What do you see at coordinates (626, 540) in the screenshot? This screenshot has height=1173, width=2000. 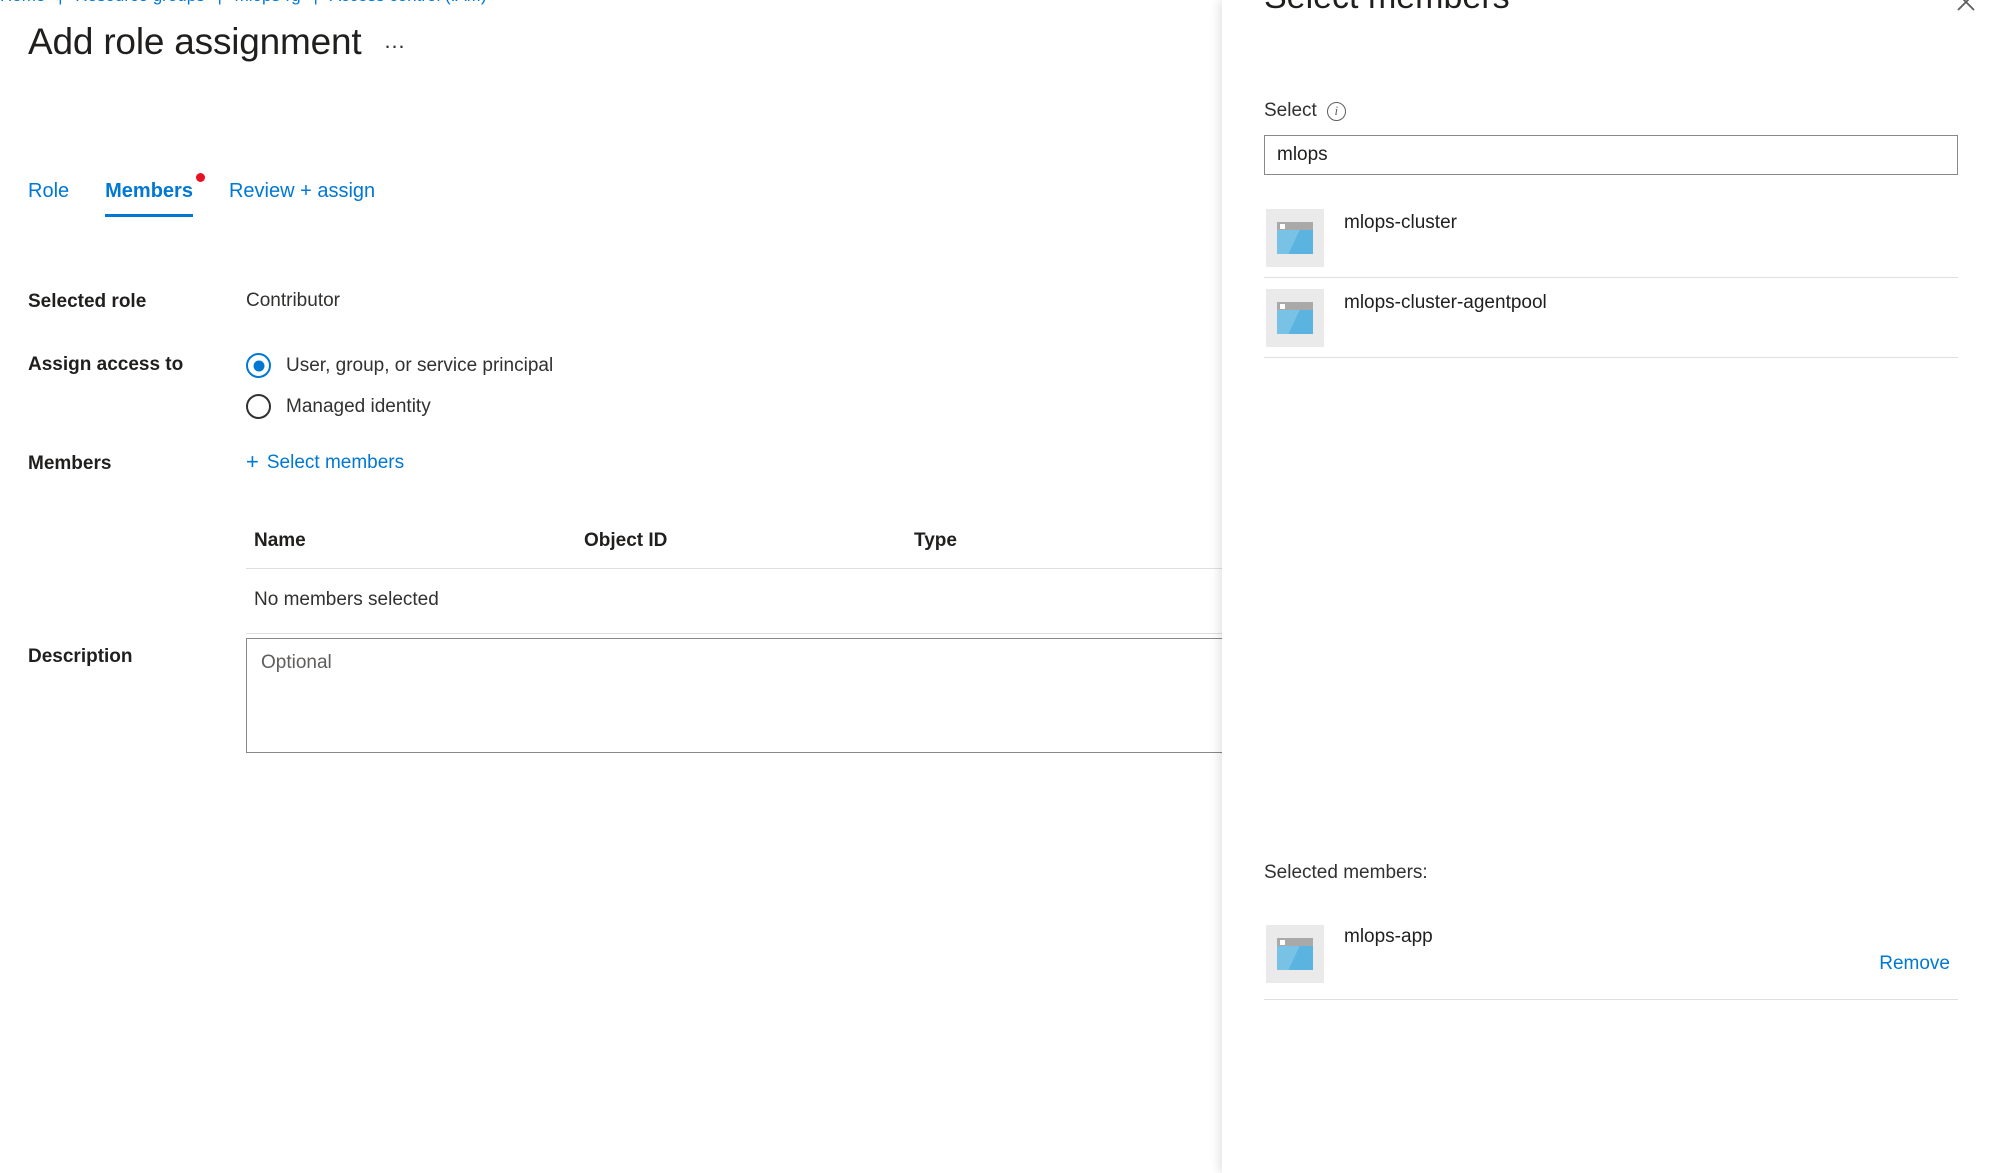 I see `column-header-object-id: Object ID` at bounding box center [626, 540].